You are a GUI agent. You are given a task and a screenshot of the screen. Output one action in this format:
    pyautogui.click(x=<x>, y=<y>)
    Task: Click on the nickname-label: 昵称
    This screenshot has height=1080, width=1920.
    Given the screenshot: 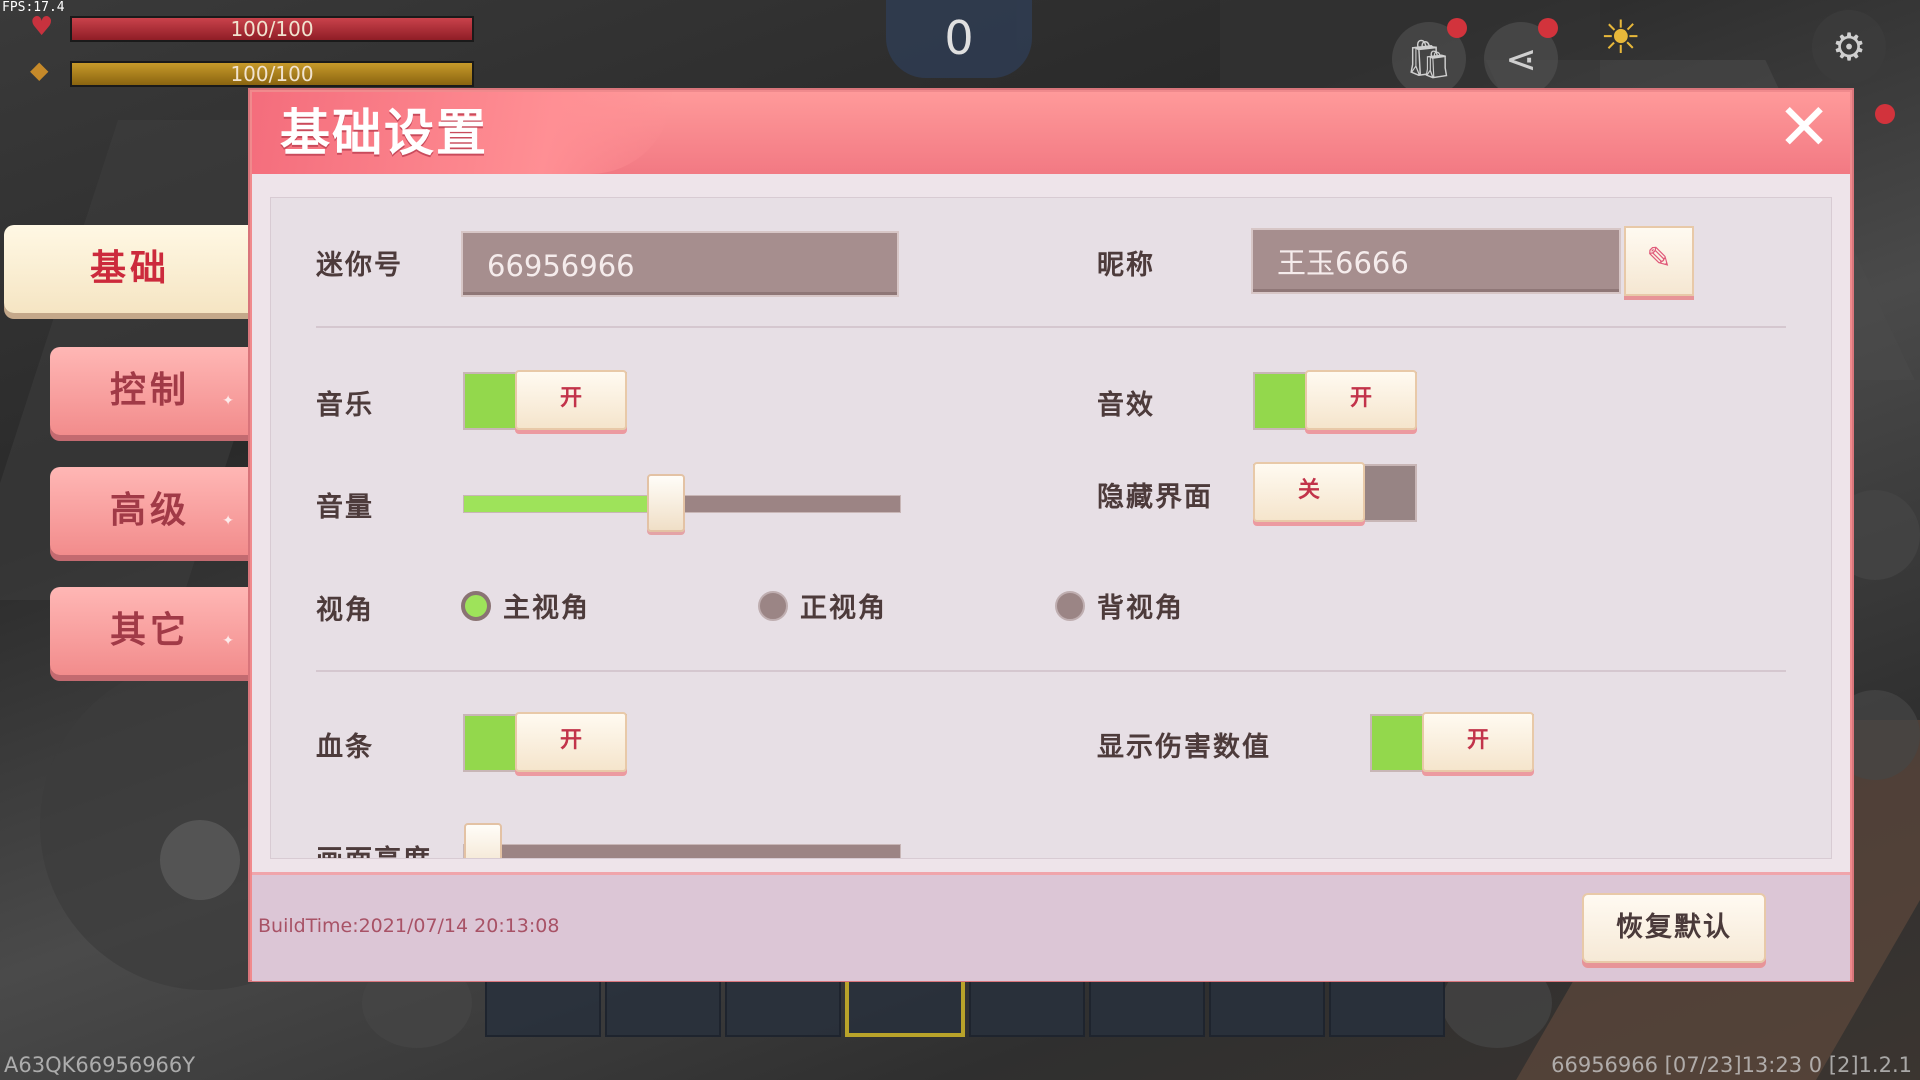 What is the action you would take?
    pyautogui.click(x=1126, y=265)
    